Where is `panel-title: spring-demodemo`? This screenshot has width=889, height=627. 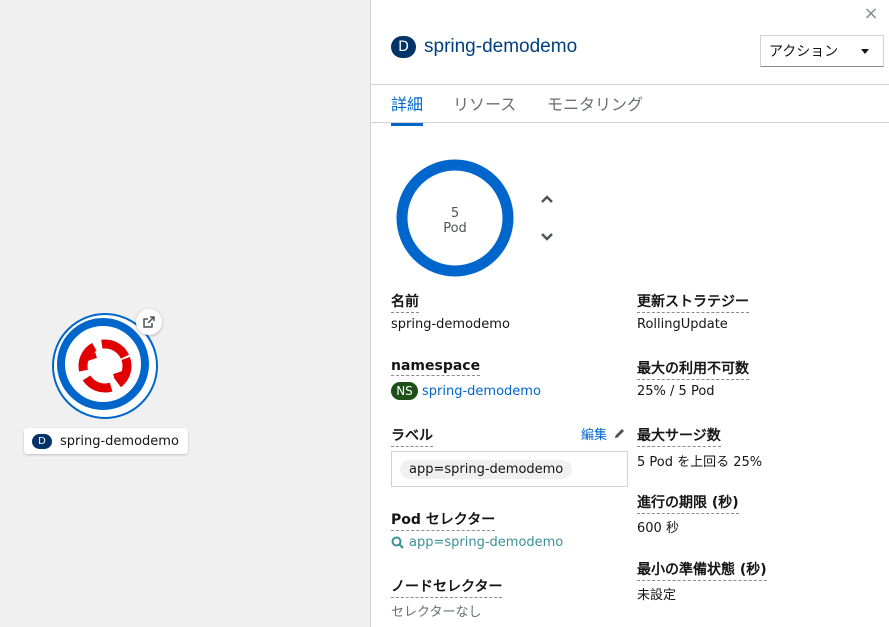
panel-title: spring-demodemo is located at coordinates (500, 47).